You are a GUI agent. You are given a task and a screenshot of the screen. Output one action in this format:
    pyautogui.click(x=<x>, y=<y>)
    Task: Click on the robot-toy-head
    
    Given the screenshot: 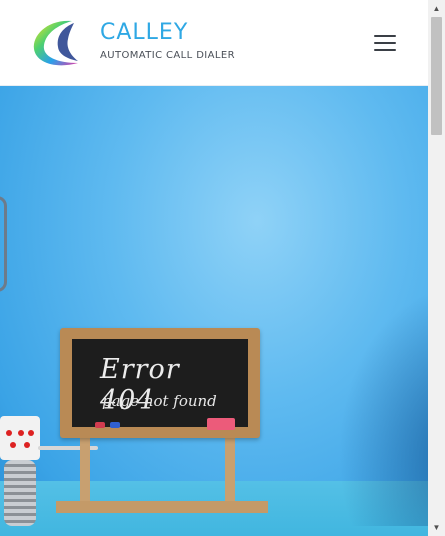 What is the action you would take?
    pyautogui.click(x=20, y=438)
    